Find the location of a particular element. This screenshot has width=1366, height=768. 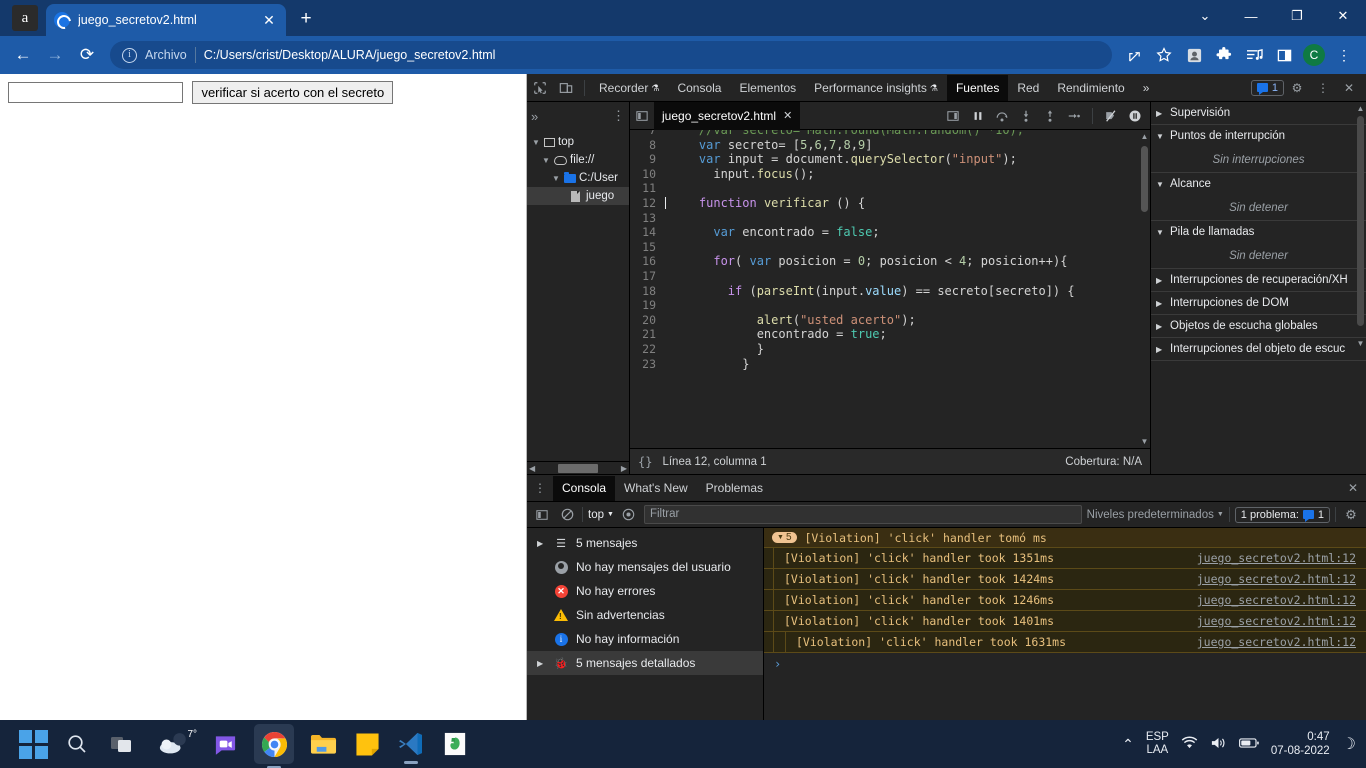

code-line: 20 alert("usted acerto"); is located at coordinates (884, 320).